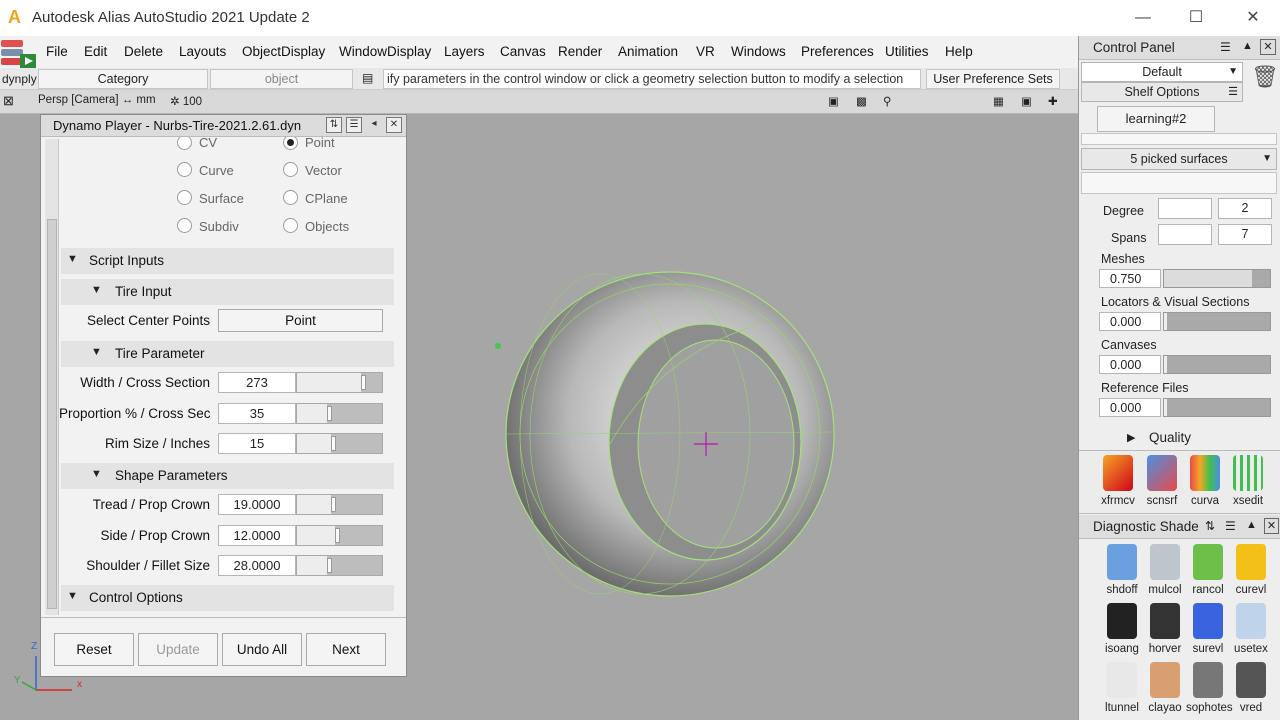  What do you see at coordinates (227, 598) in the screenshot?
I see `section-control-options: ▼ Control Options` at bounding box center [227, 598].